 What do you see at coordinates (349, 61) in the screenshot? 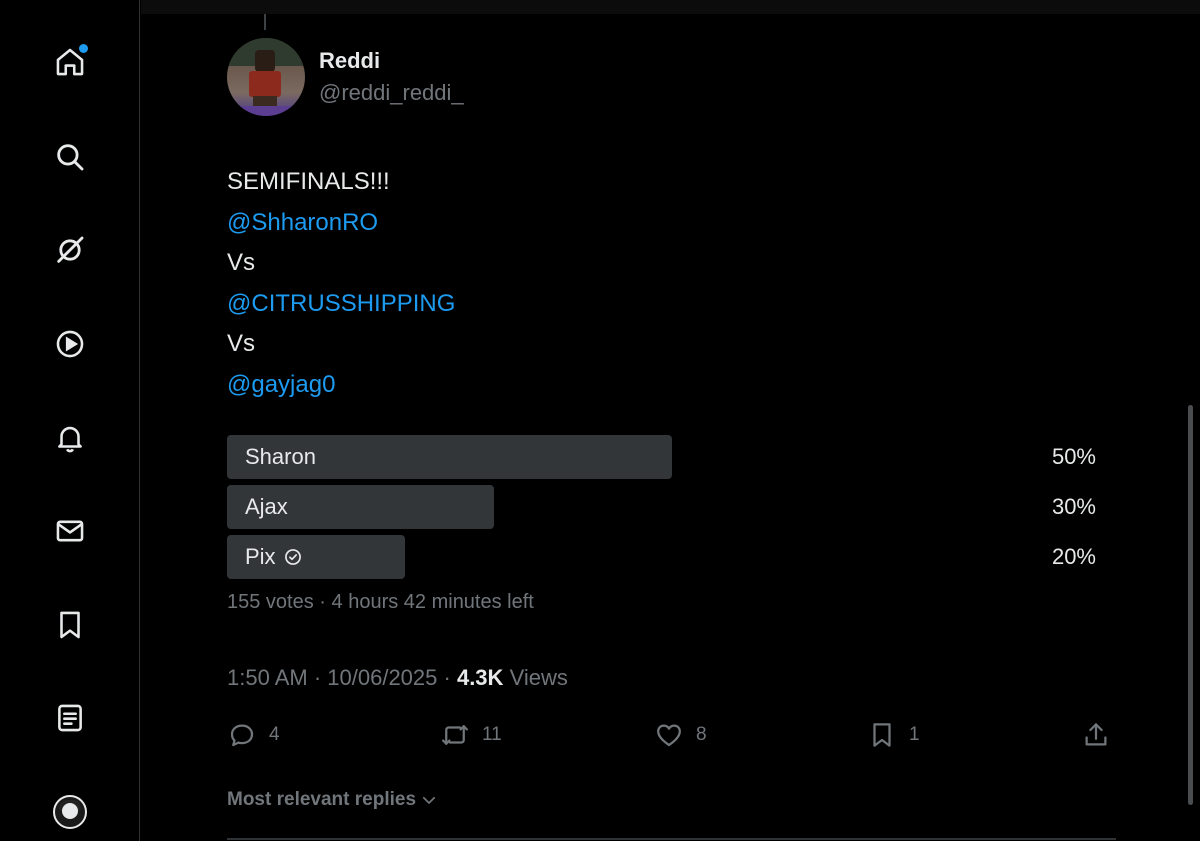
I see `author-display-name: Reddi` at bounding box center [349, 61].